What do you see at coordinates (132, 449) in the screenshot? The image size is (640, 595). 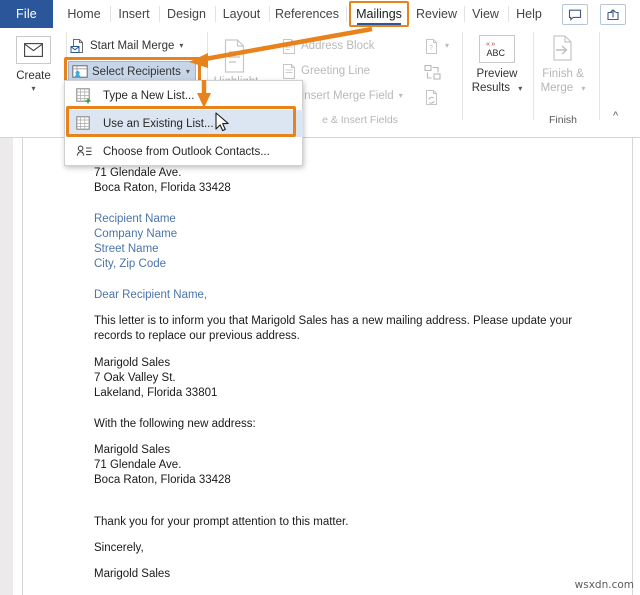 I see `doc-new-address-line1: Marigold Sales` at bounding box center [132, 449].